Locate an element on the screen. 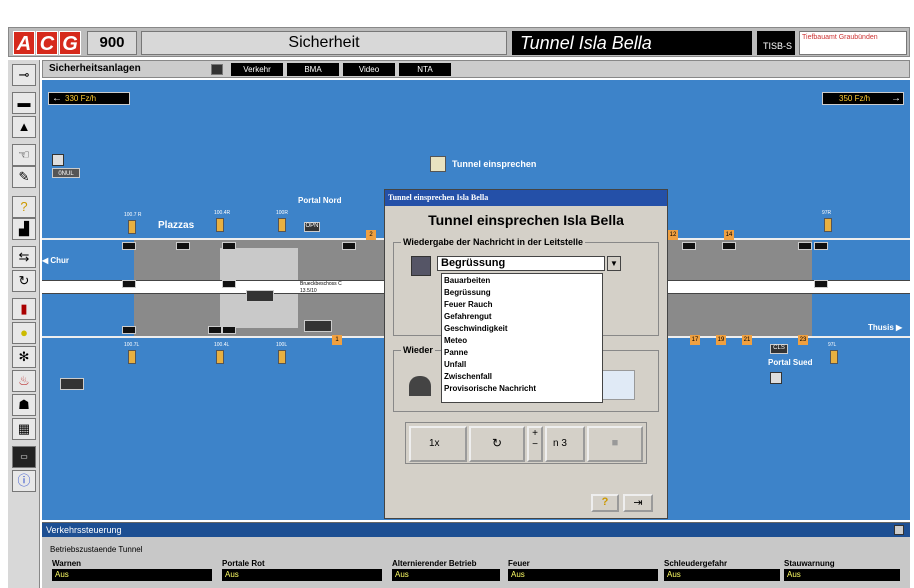  minus-label: − is located at coordinates (535, 444).